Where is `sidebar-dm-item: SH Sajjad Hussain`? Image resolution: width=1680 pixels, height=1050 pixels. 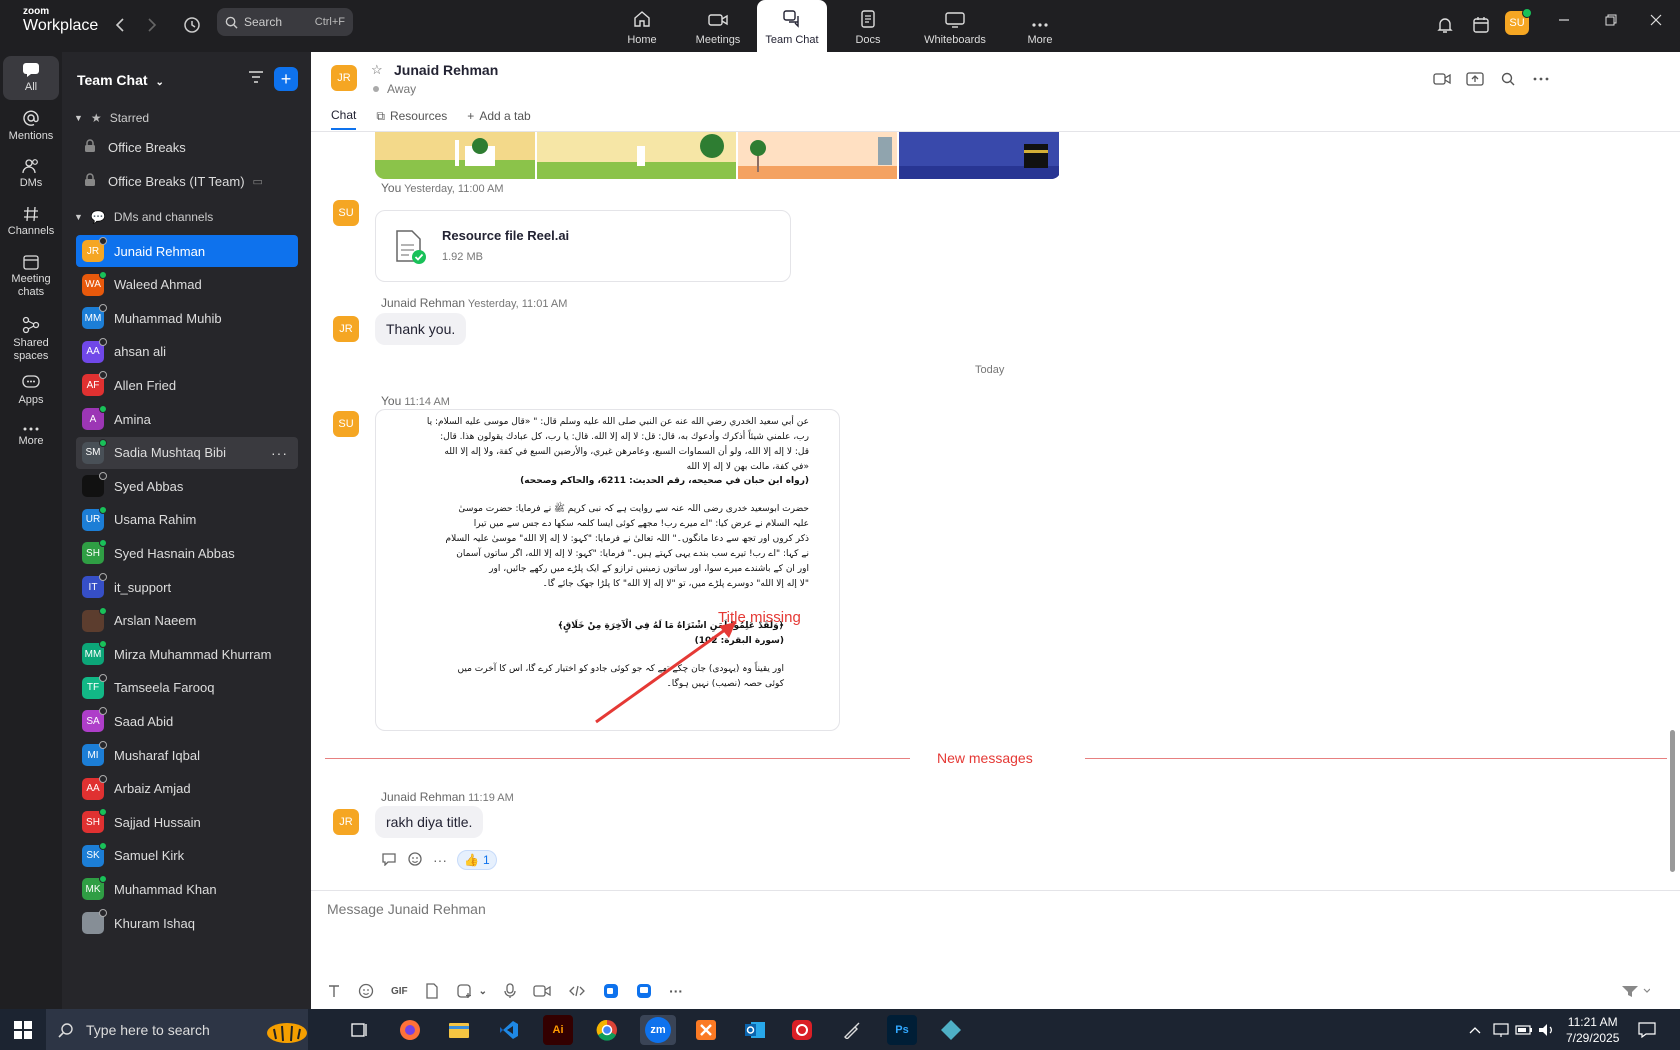
sidebar-dm-item: SH Sajjad Hussain is located at coordinates (187, 822).